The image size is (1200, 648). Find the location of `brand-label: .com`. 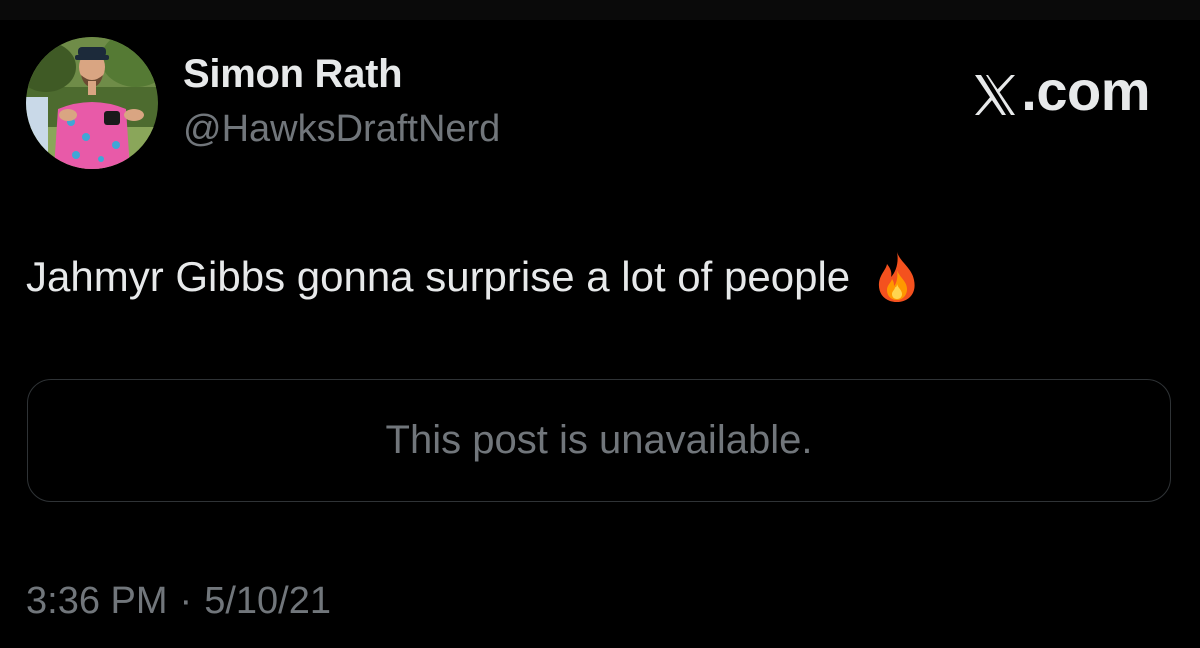

brand-label: .com is located at coordinates (1085, 90).